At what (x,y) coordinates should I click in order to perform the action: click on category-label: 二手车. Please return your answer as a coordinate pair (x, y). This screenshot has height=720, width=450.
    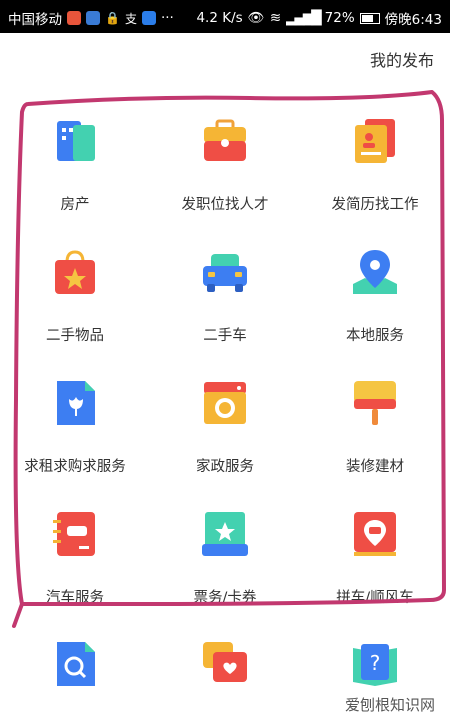
    Looking at the image, I should click on (225, 336).